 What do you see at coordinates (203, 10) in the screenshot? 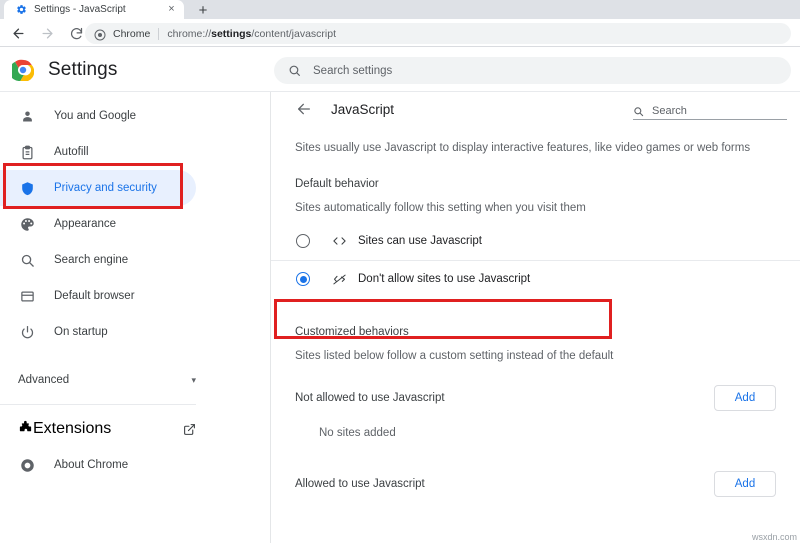
I see `new-tab-button: +` at bounding box center [203, 10].